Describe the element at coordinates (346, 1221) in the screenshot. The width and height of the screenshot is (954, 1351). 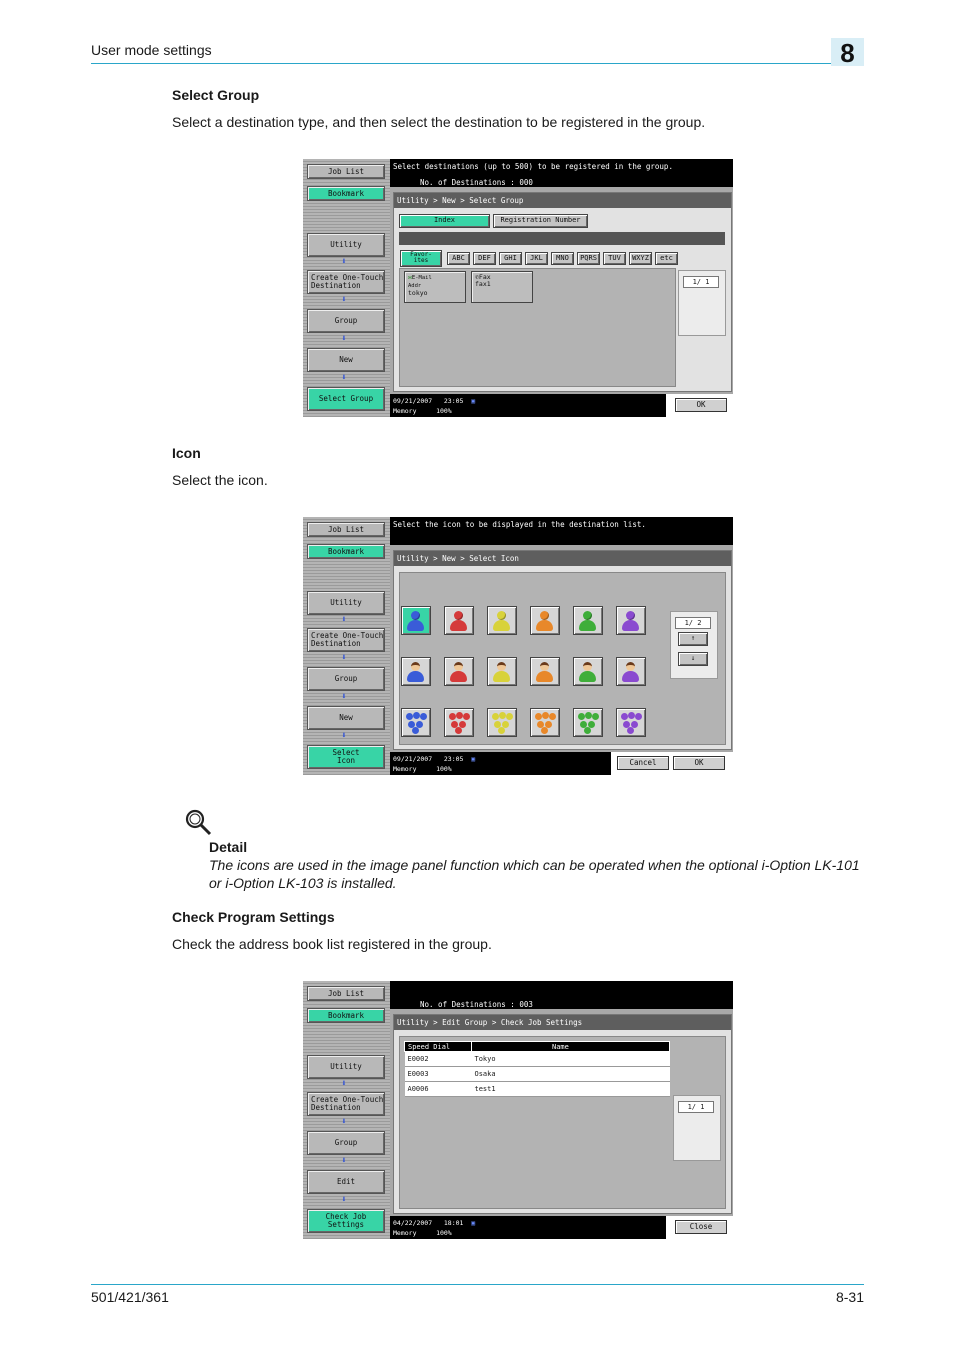
I see `check-job-settings-button: Check Job Settings` at that location.